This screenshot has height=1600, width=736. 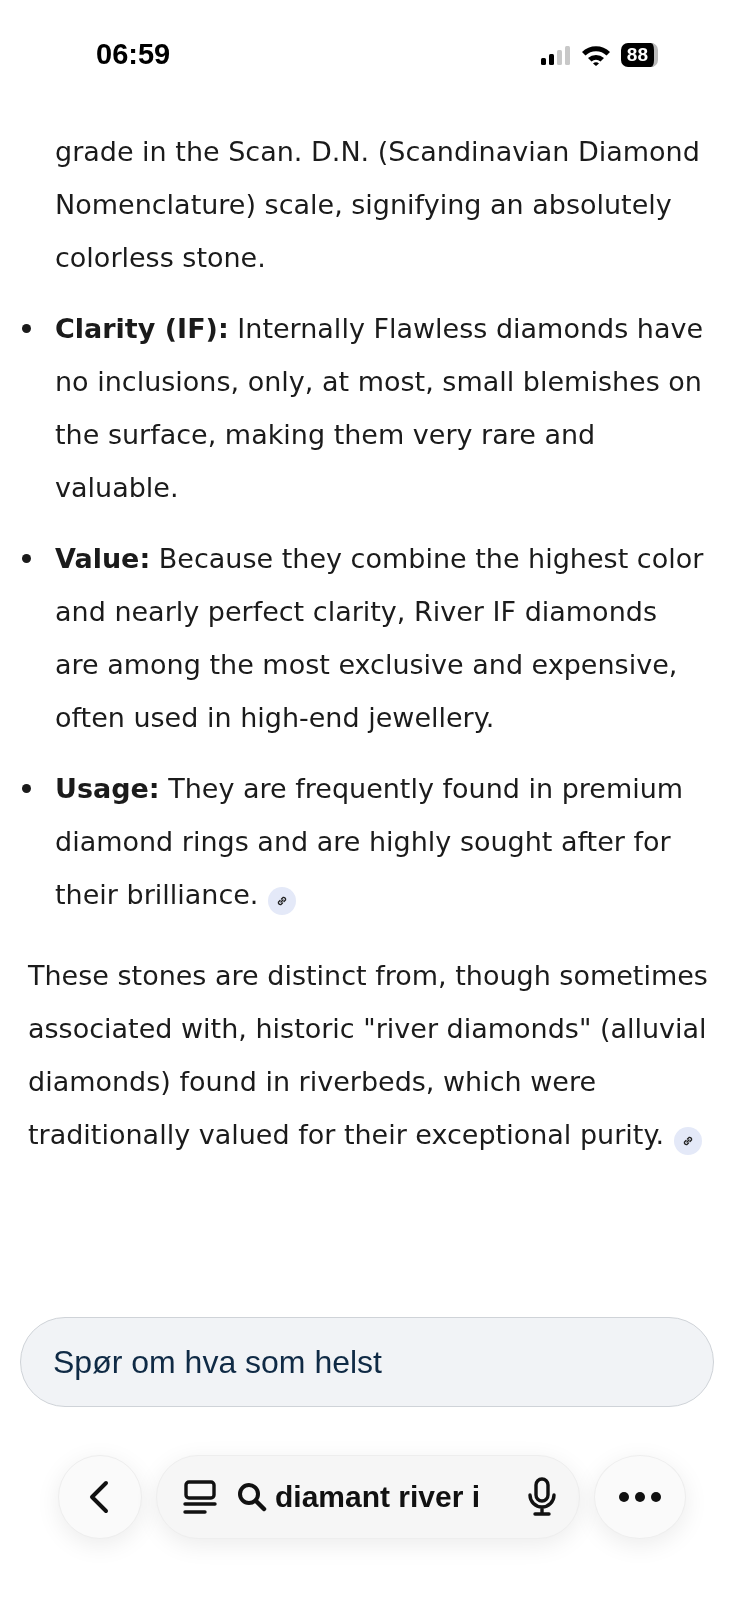 I want to click on wifi-icon, so click(x=595, y=54).